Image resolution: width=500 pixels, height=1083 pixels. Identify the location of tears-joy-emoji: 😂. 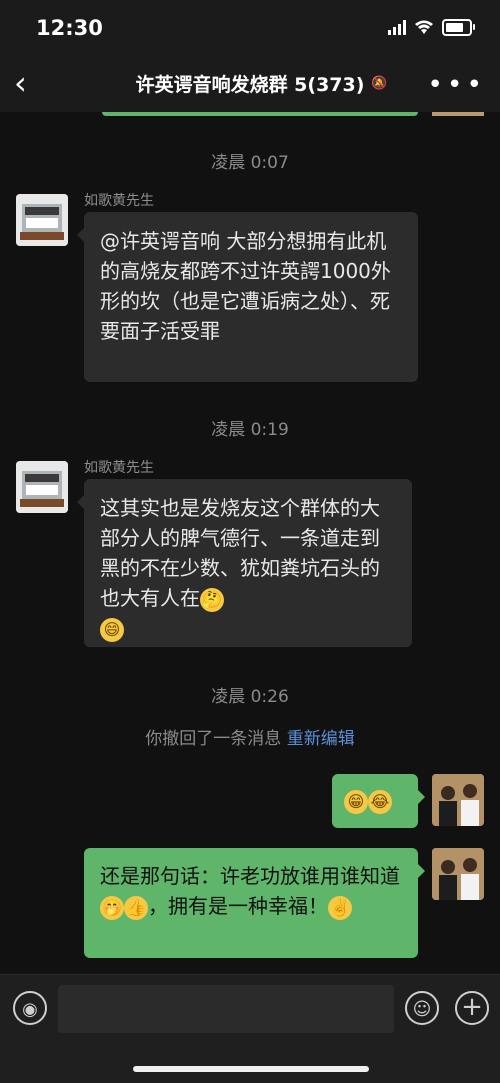
(380, 801).